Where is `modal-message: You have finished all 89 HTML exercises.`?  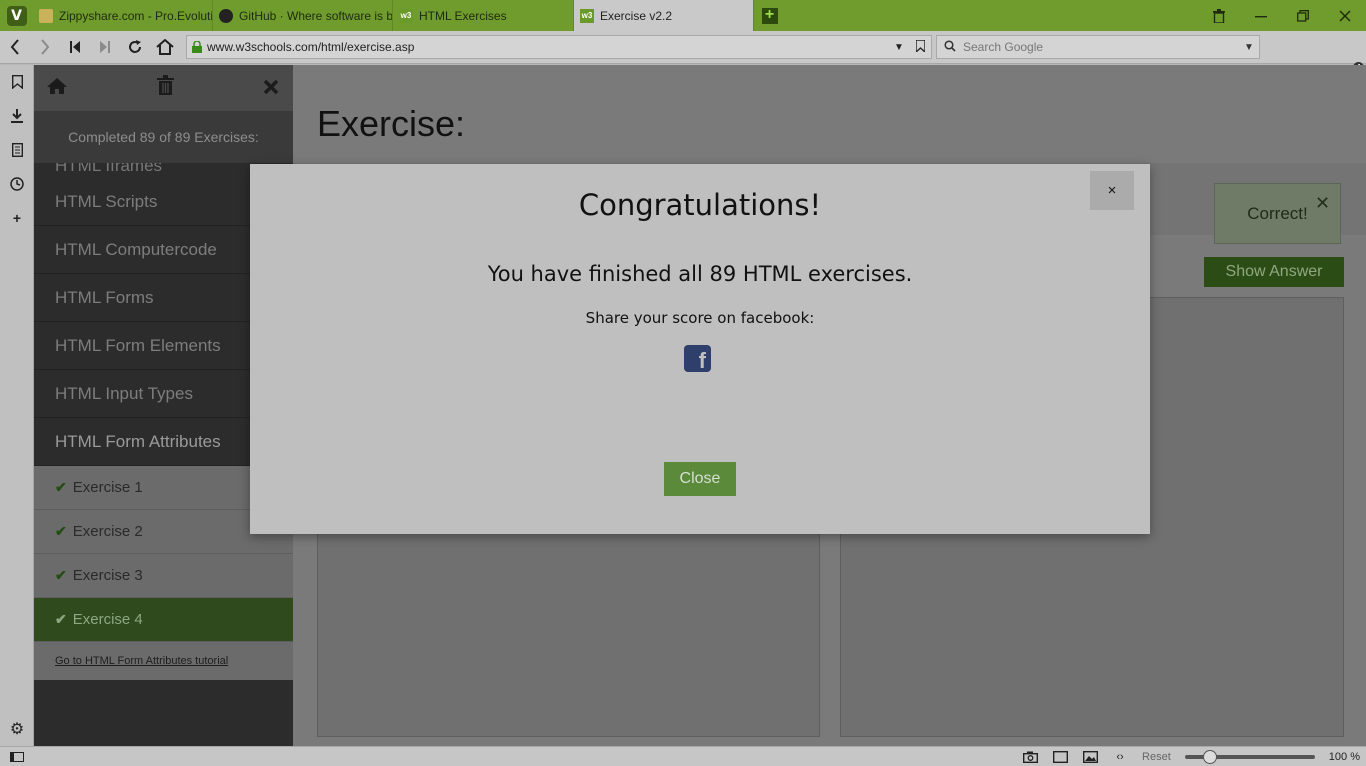 modal-message: You have finished all 89 HTML exercises. is located at coordinates (700, 274).